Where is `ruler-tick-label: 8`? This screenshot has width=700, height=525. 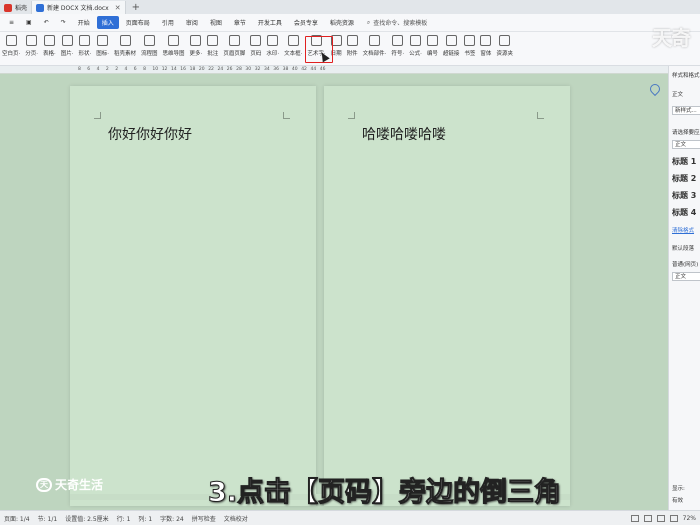 ruler-tick-label: 8 is located at coordinates (144, 69).